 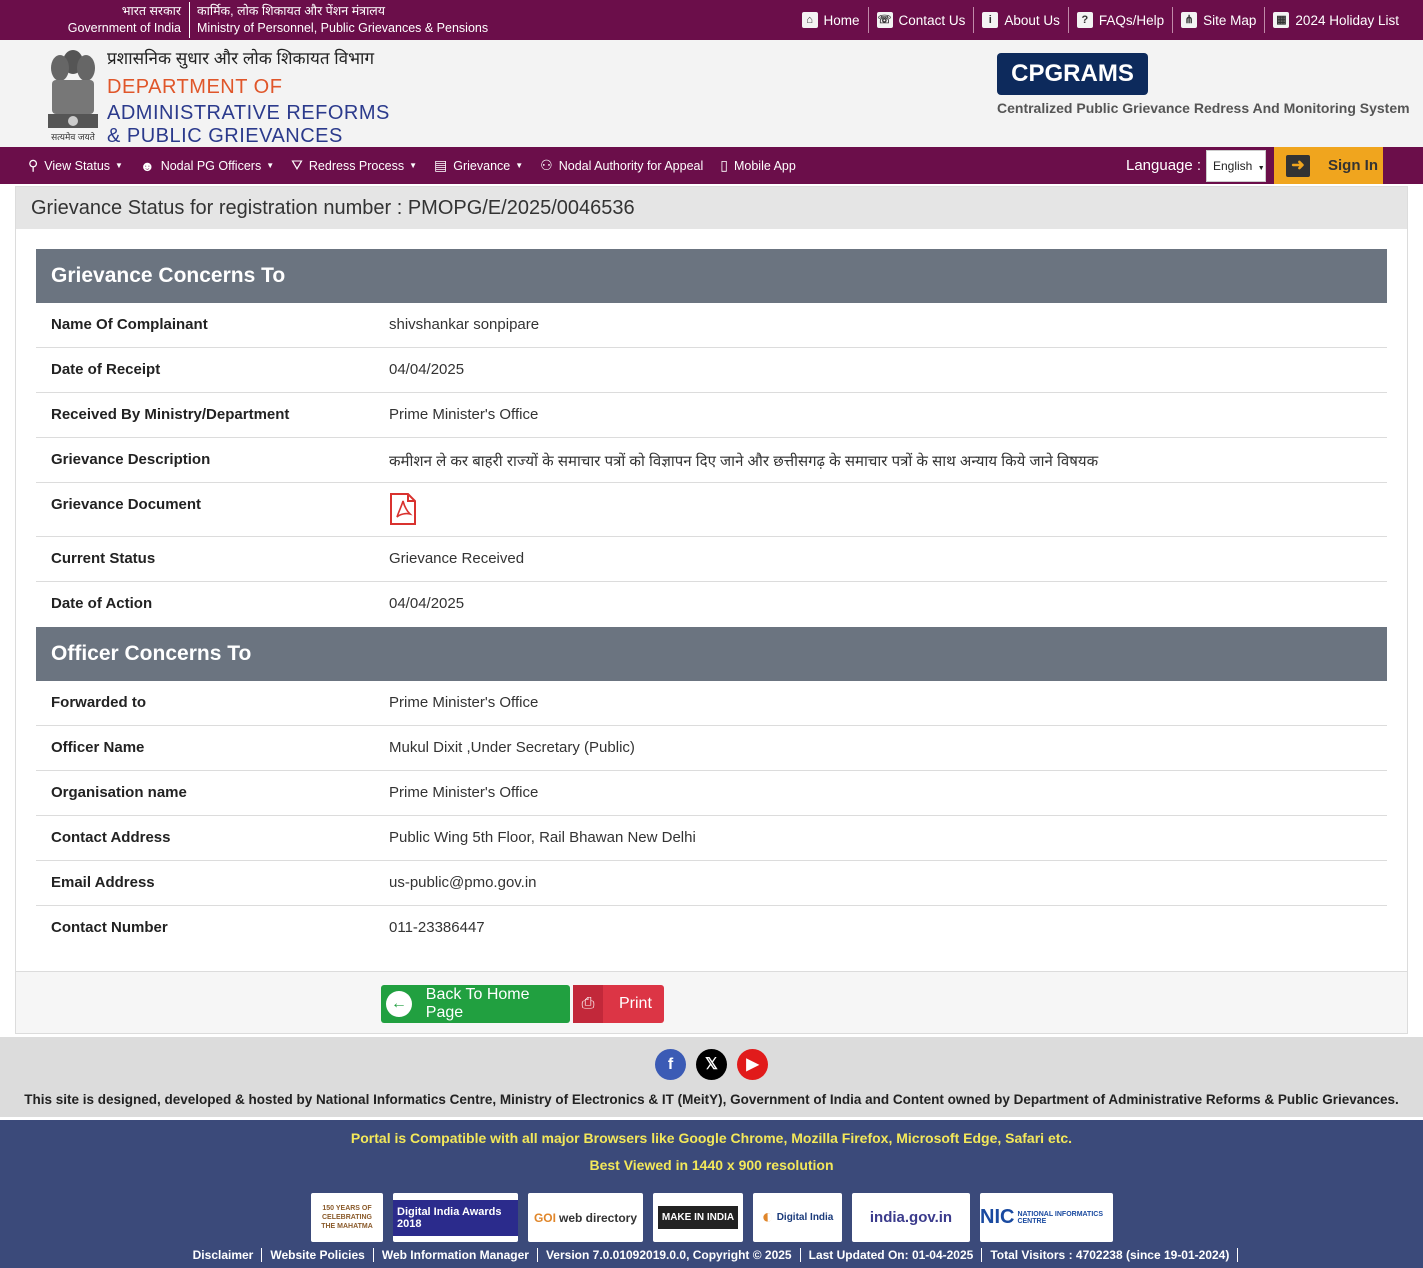 What do you see at coordinates (456, 1255) in the screenshot?
I see `footer-link-web-info-manager: Web Information Manager` at bounding box center [456, 1255].